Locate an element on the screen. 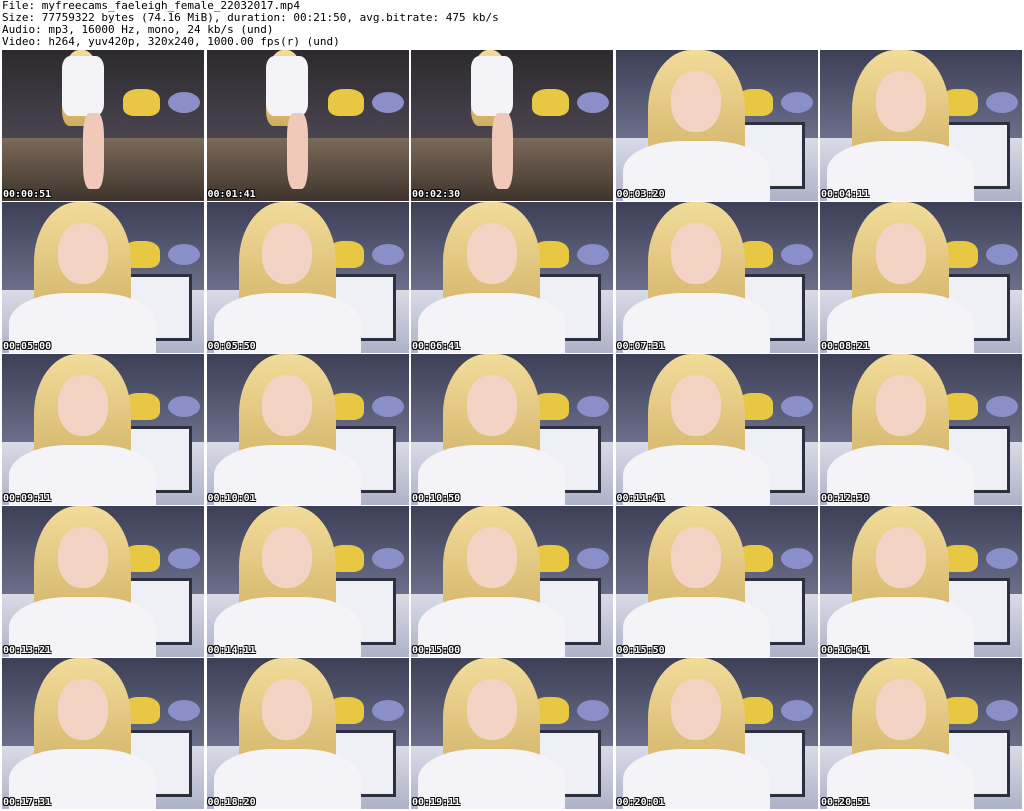 The image size is (1024, 811). video-frame-thumbnail: 00:16:41 is located at coordinates (921, 581).